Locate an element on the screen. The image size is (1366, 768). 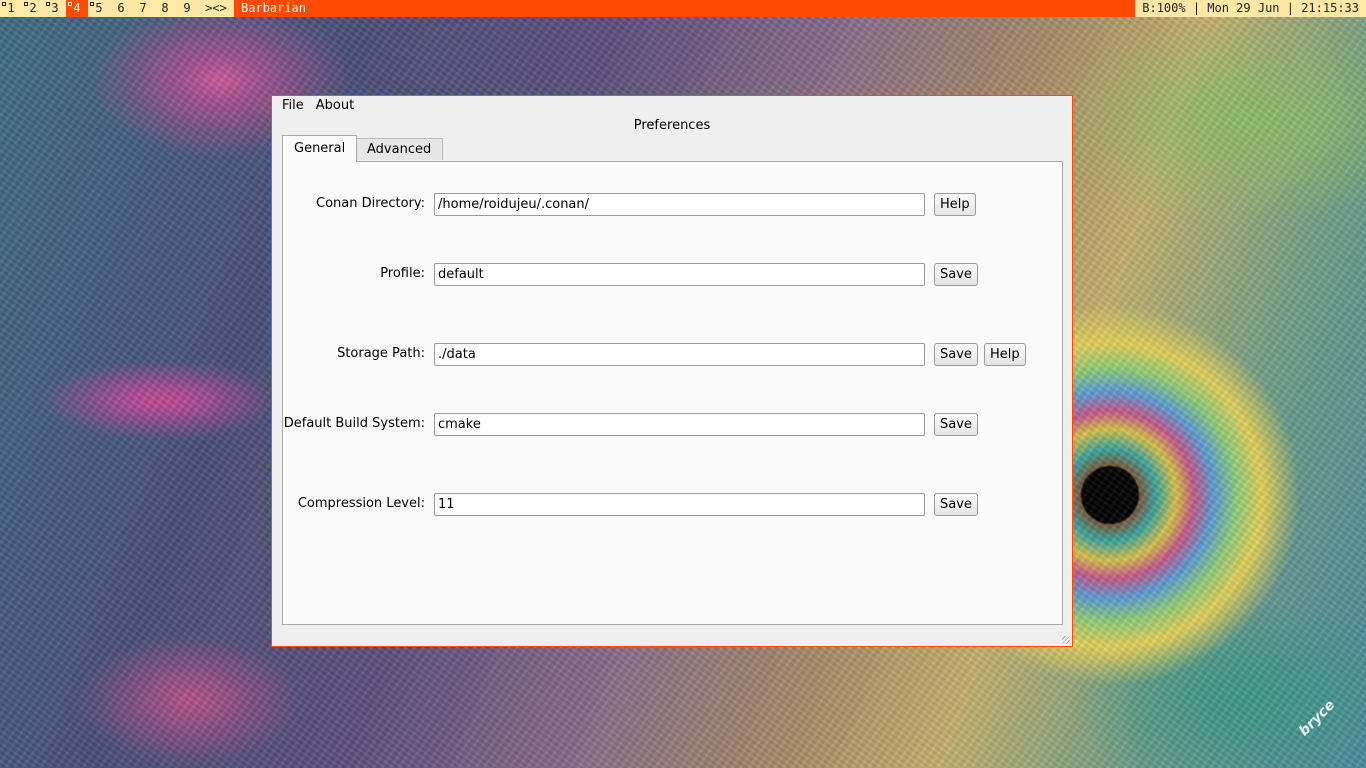
workspace-switcher: 1 2 3 4 5 6 7 8 9 ><> is located at coordinates (117, 8).